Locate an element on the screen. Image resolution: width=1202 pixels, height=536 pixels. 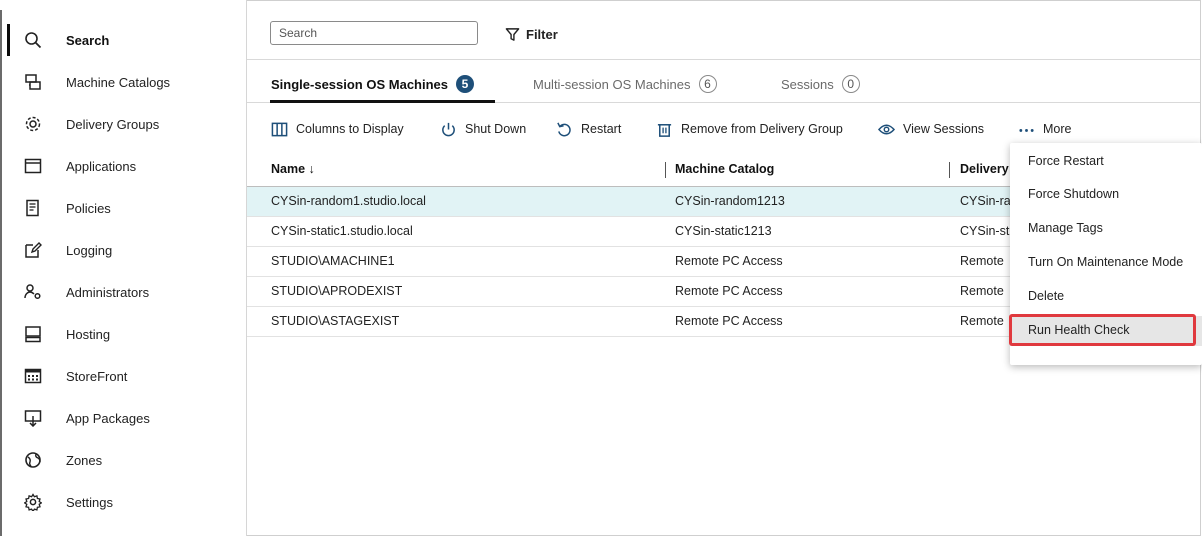
policies-icon is located at coordinates (33, 208).